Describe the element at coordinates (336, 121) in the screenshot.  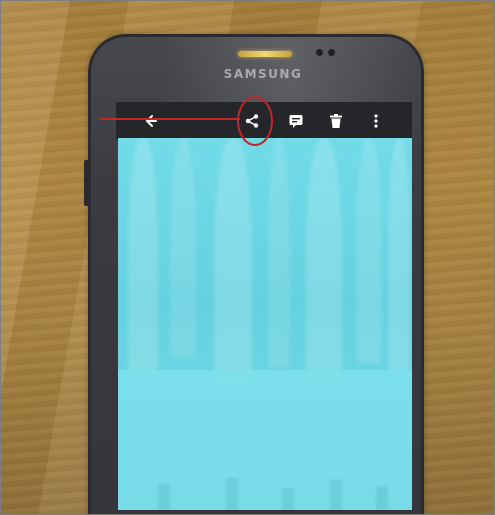
I see `delete-icon` at that location.